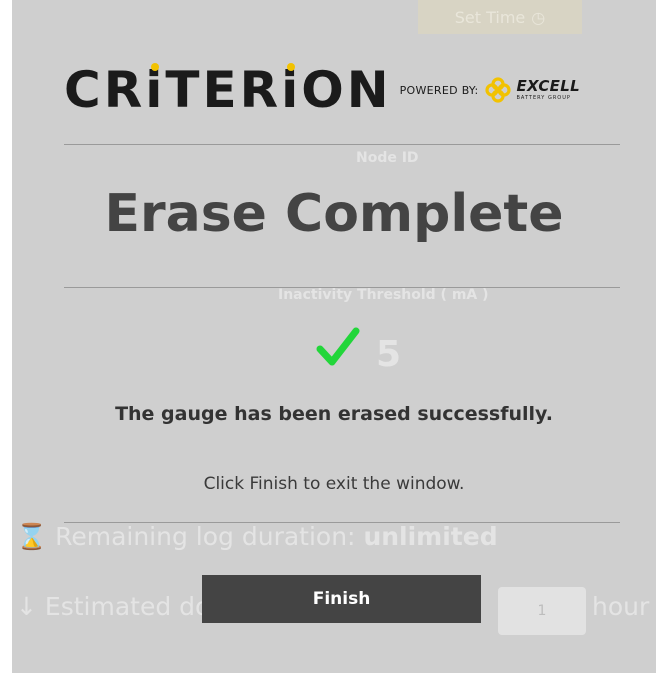 Image resolution: width=656 pixels, height=673 pixels. What do you see at coordinates (342, 144) in the screenshot?
I see `divider-top` at bounding box center [342, 144].